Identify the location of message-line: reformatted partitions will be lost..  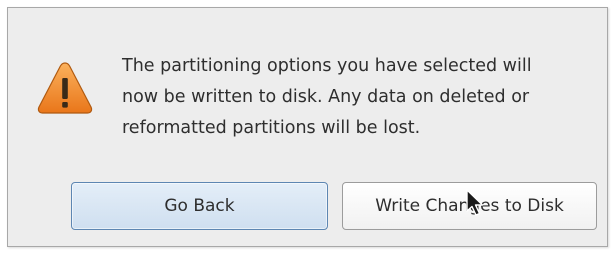
(271, 128).